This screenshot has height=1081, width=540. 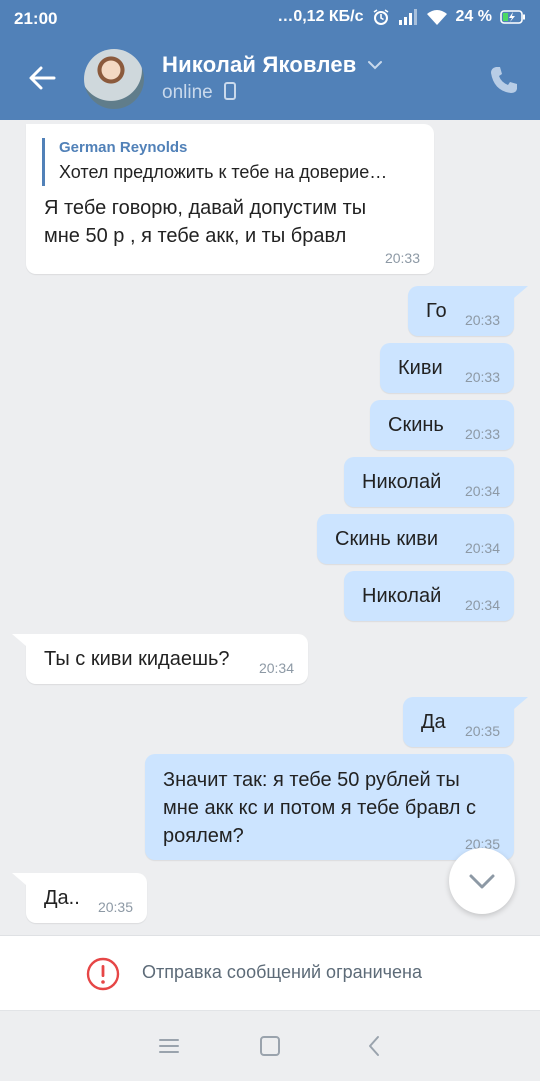 What do you see at coordinates (380, 17) in the screenshot?
I see `alarm-icon` at bounding box center [380, 17].